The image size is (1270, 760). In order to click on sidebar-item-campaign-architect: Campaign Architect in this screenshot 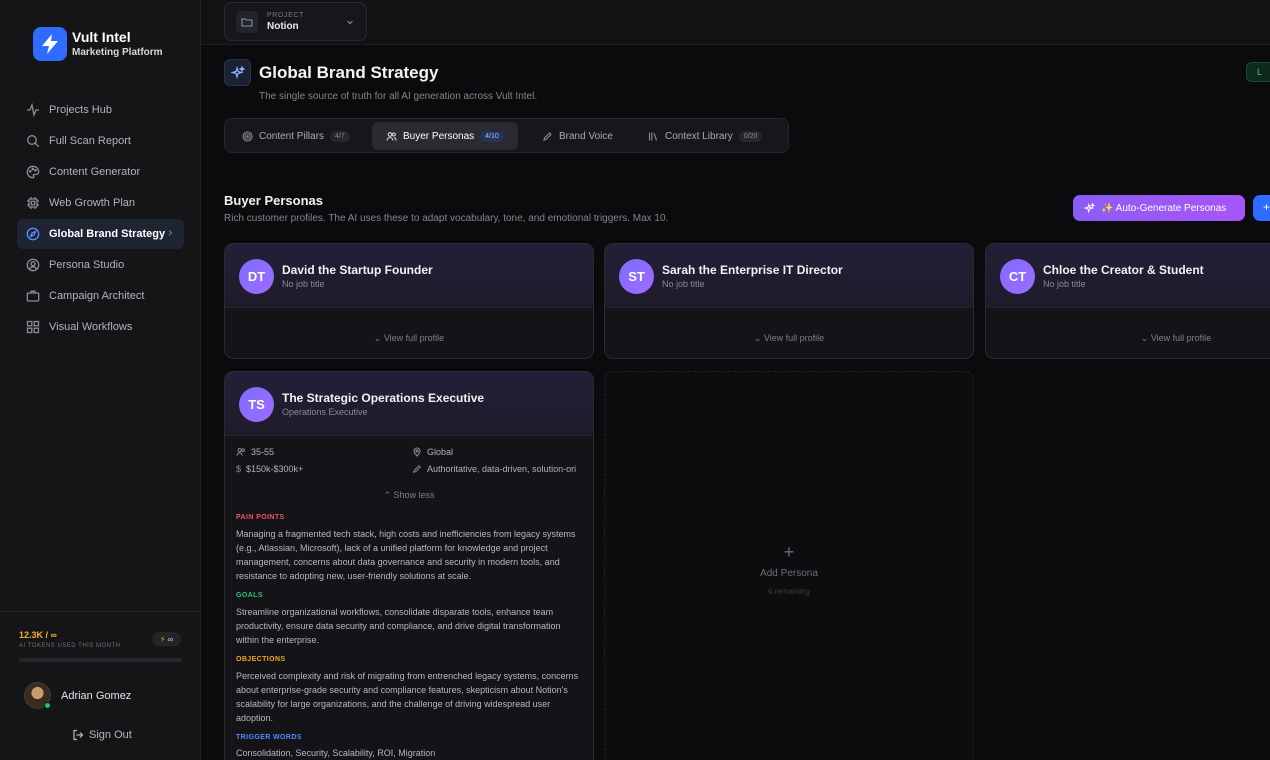, I will do `click(100, 296)`.